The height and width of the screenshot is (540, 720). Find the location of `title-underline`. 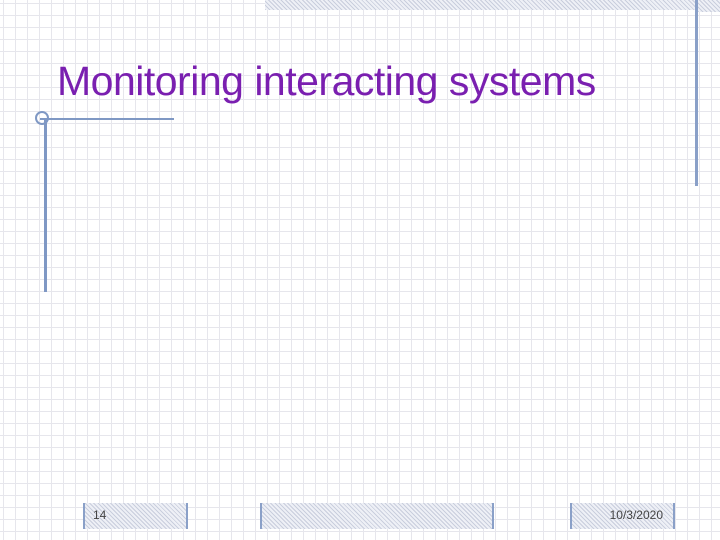

title-underline is located at coordinates (107, 119).